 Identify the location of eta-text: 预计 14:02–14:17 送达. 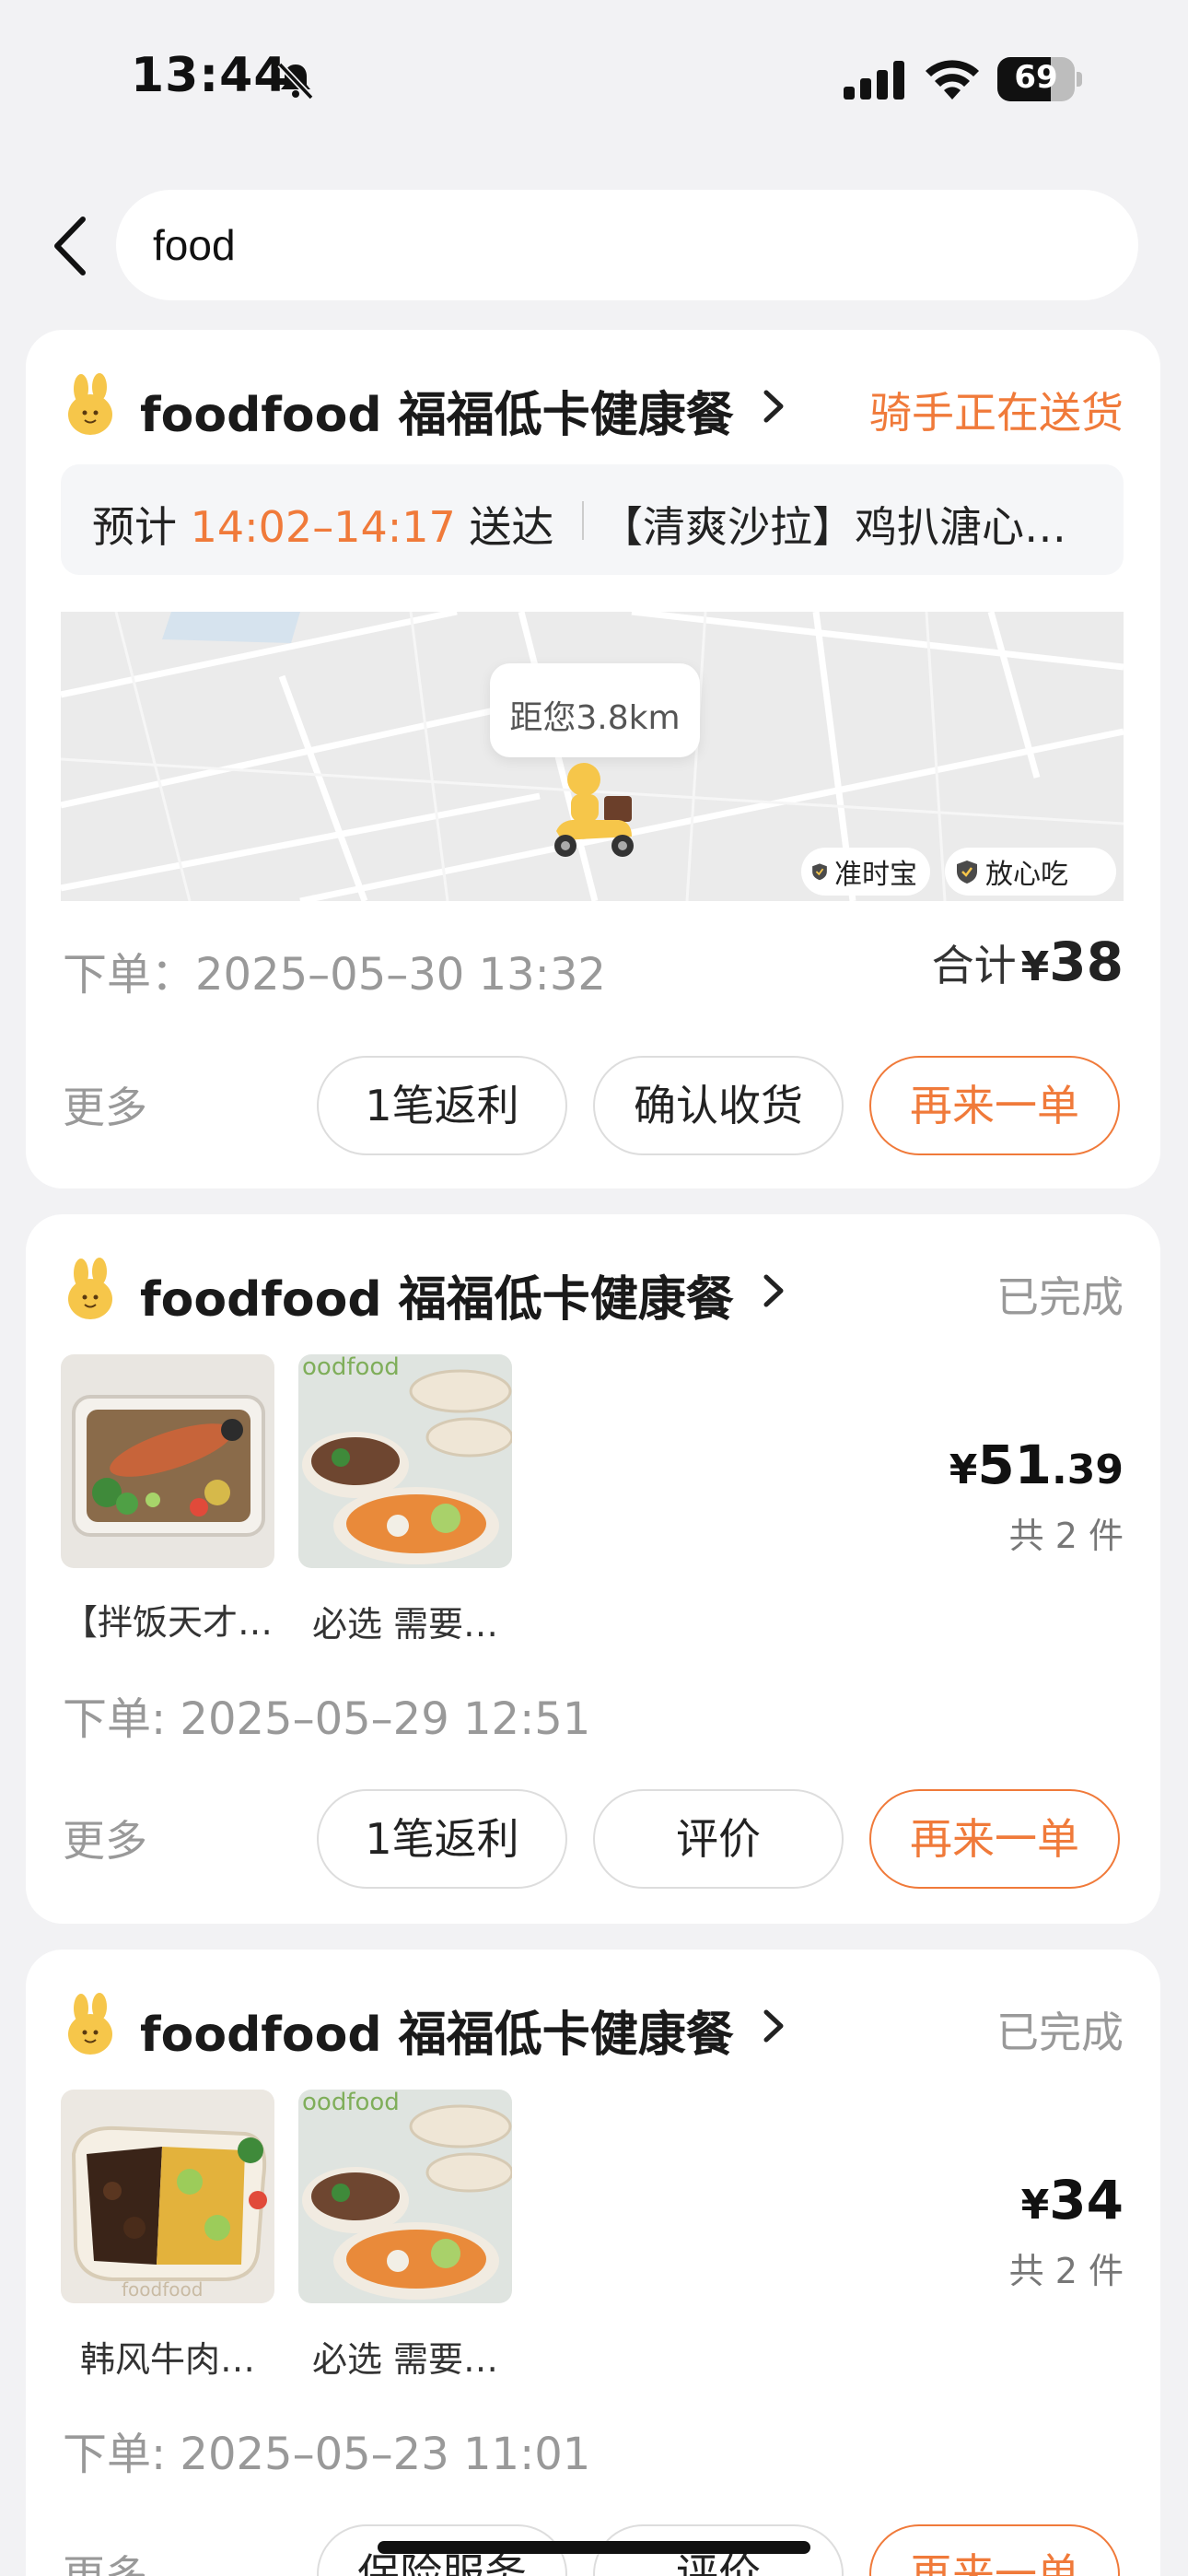
(322, 524).